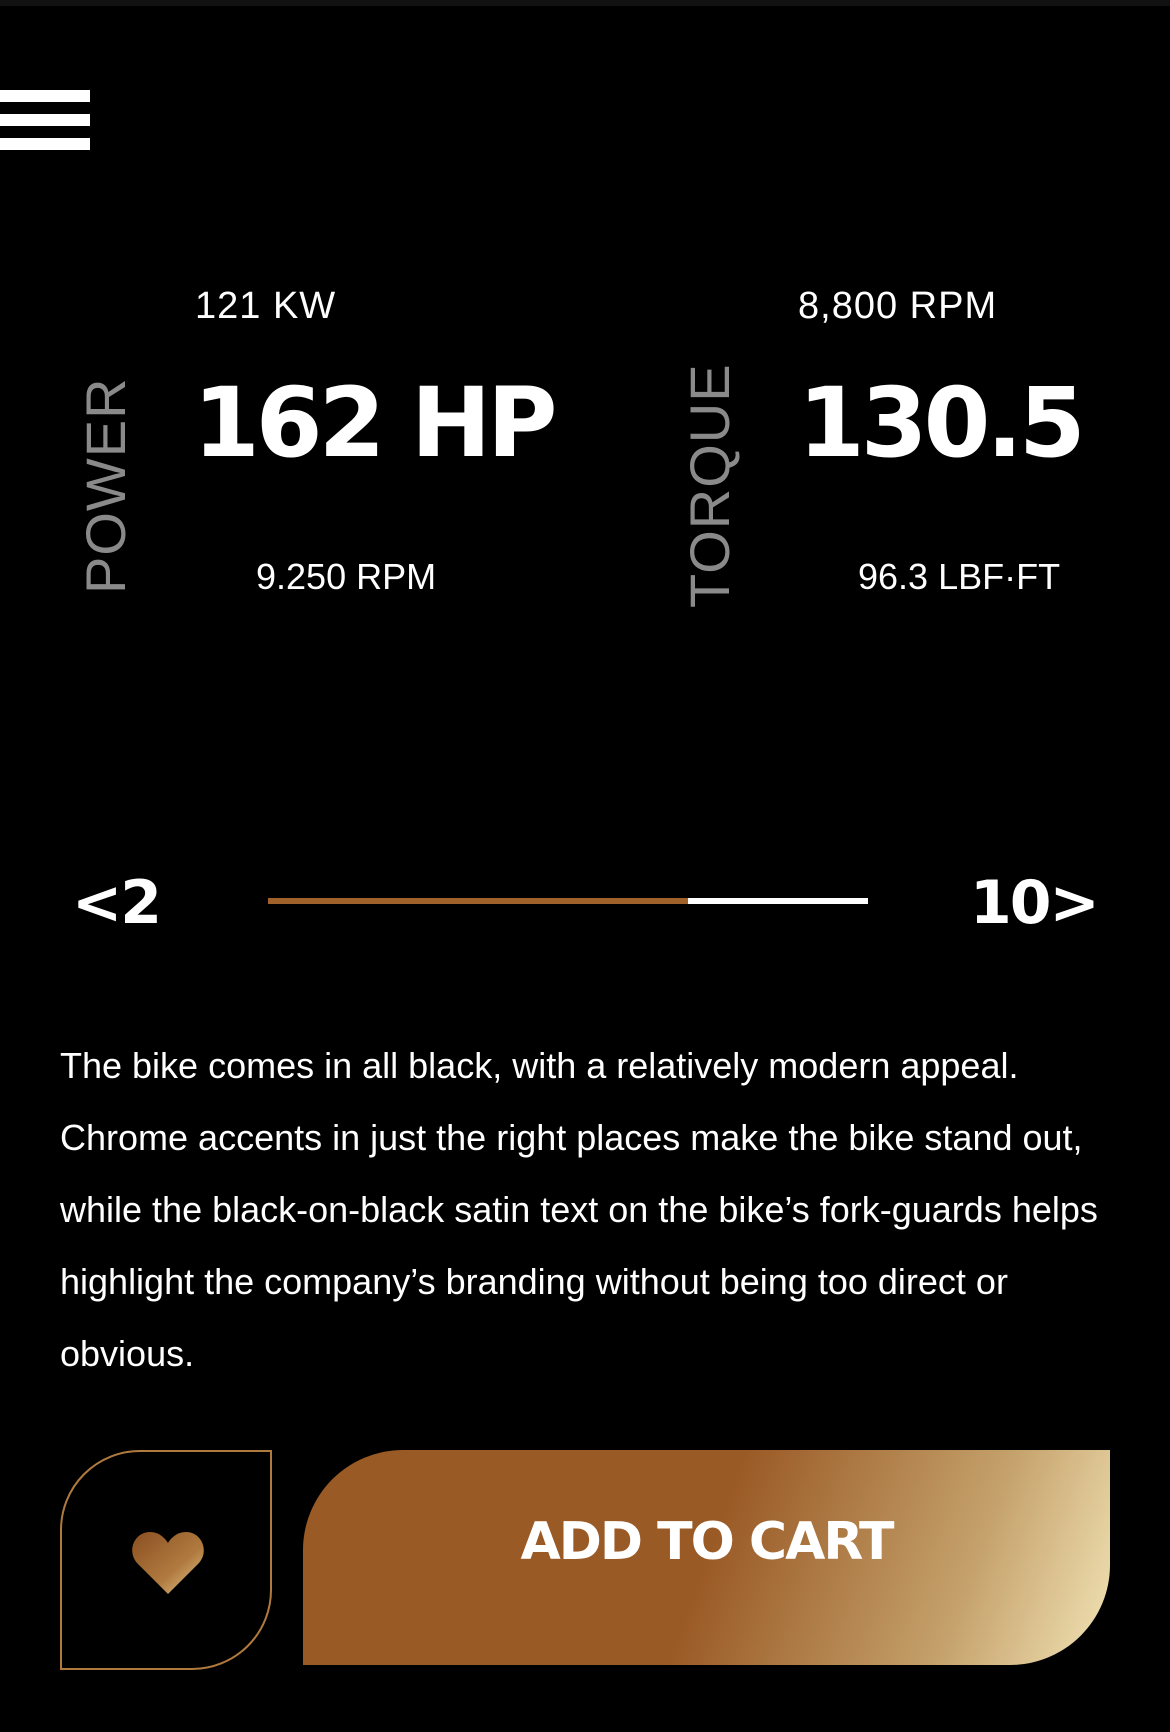 Image resolution: width=1170 pixels, height=1732 pixels. What do you see at coordinates (707, 1542) in the screenshot?
I see `add-to-cart-label: ADD TO CART` at bounding box center [707, 1542].